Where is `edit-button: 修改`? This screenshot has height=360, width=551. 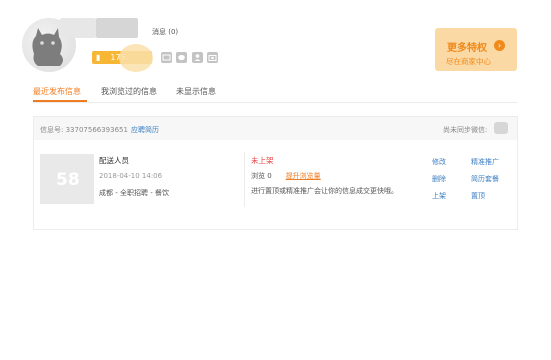 edit-button: 修改 is located at coordinates (439, 162).